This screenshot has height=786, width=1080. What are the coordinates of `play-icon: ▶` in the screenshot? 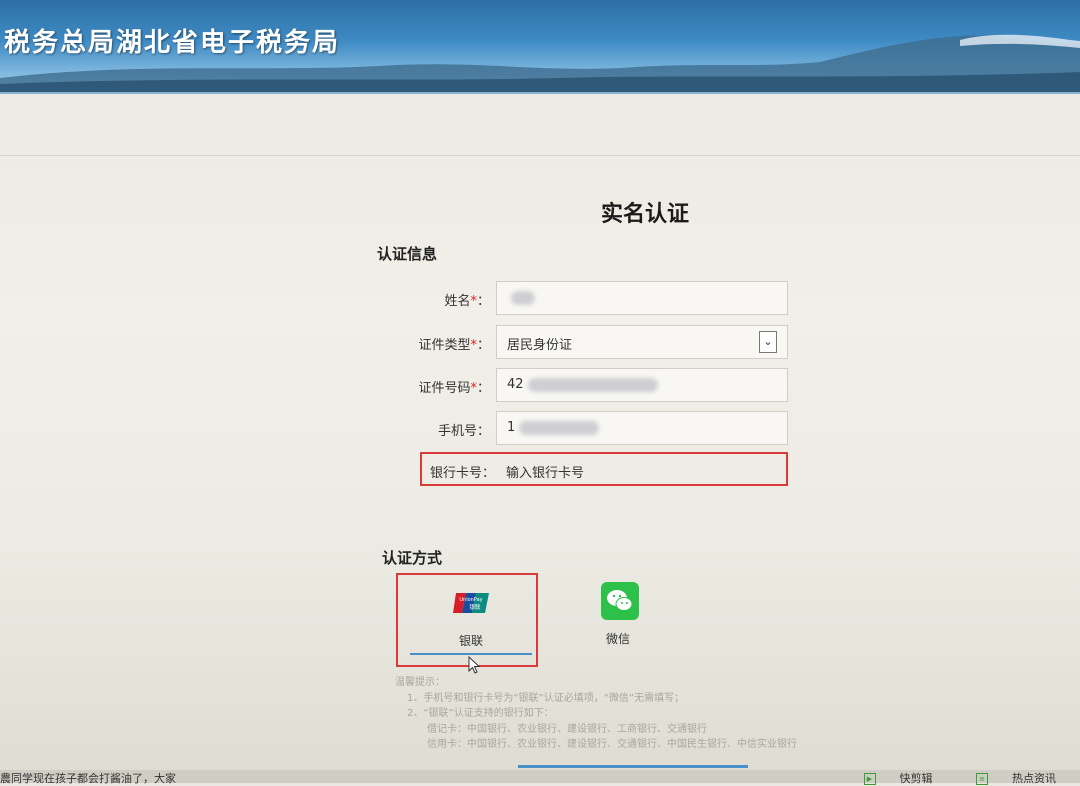 It's located at (869, 779).